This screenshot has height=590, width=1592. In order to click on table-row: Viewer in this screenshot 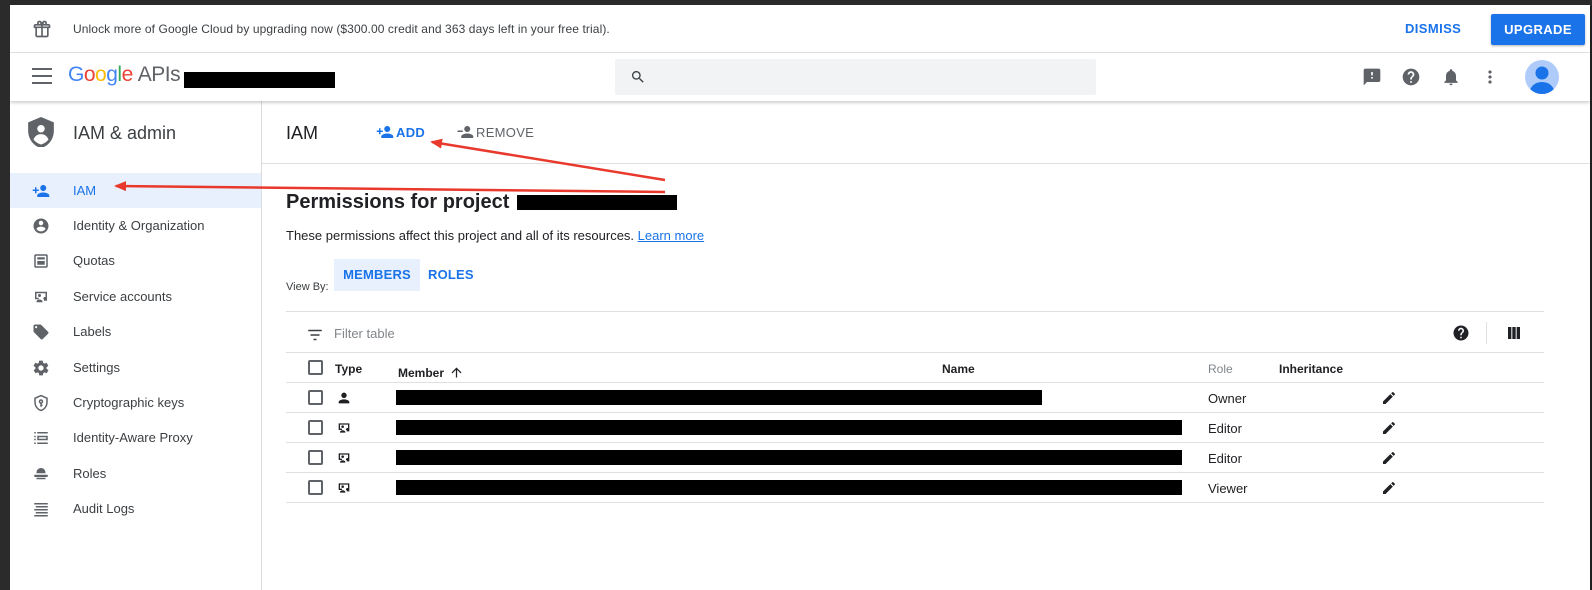, I will do `click(915, 488)`.